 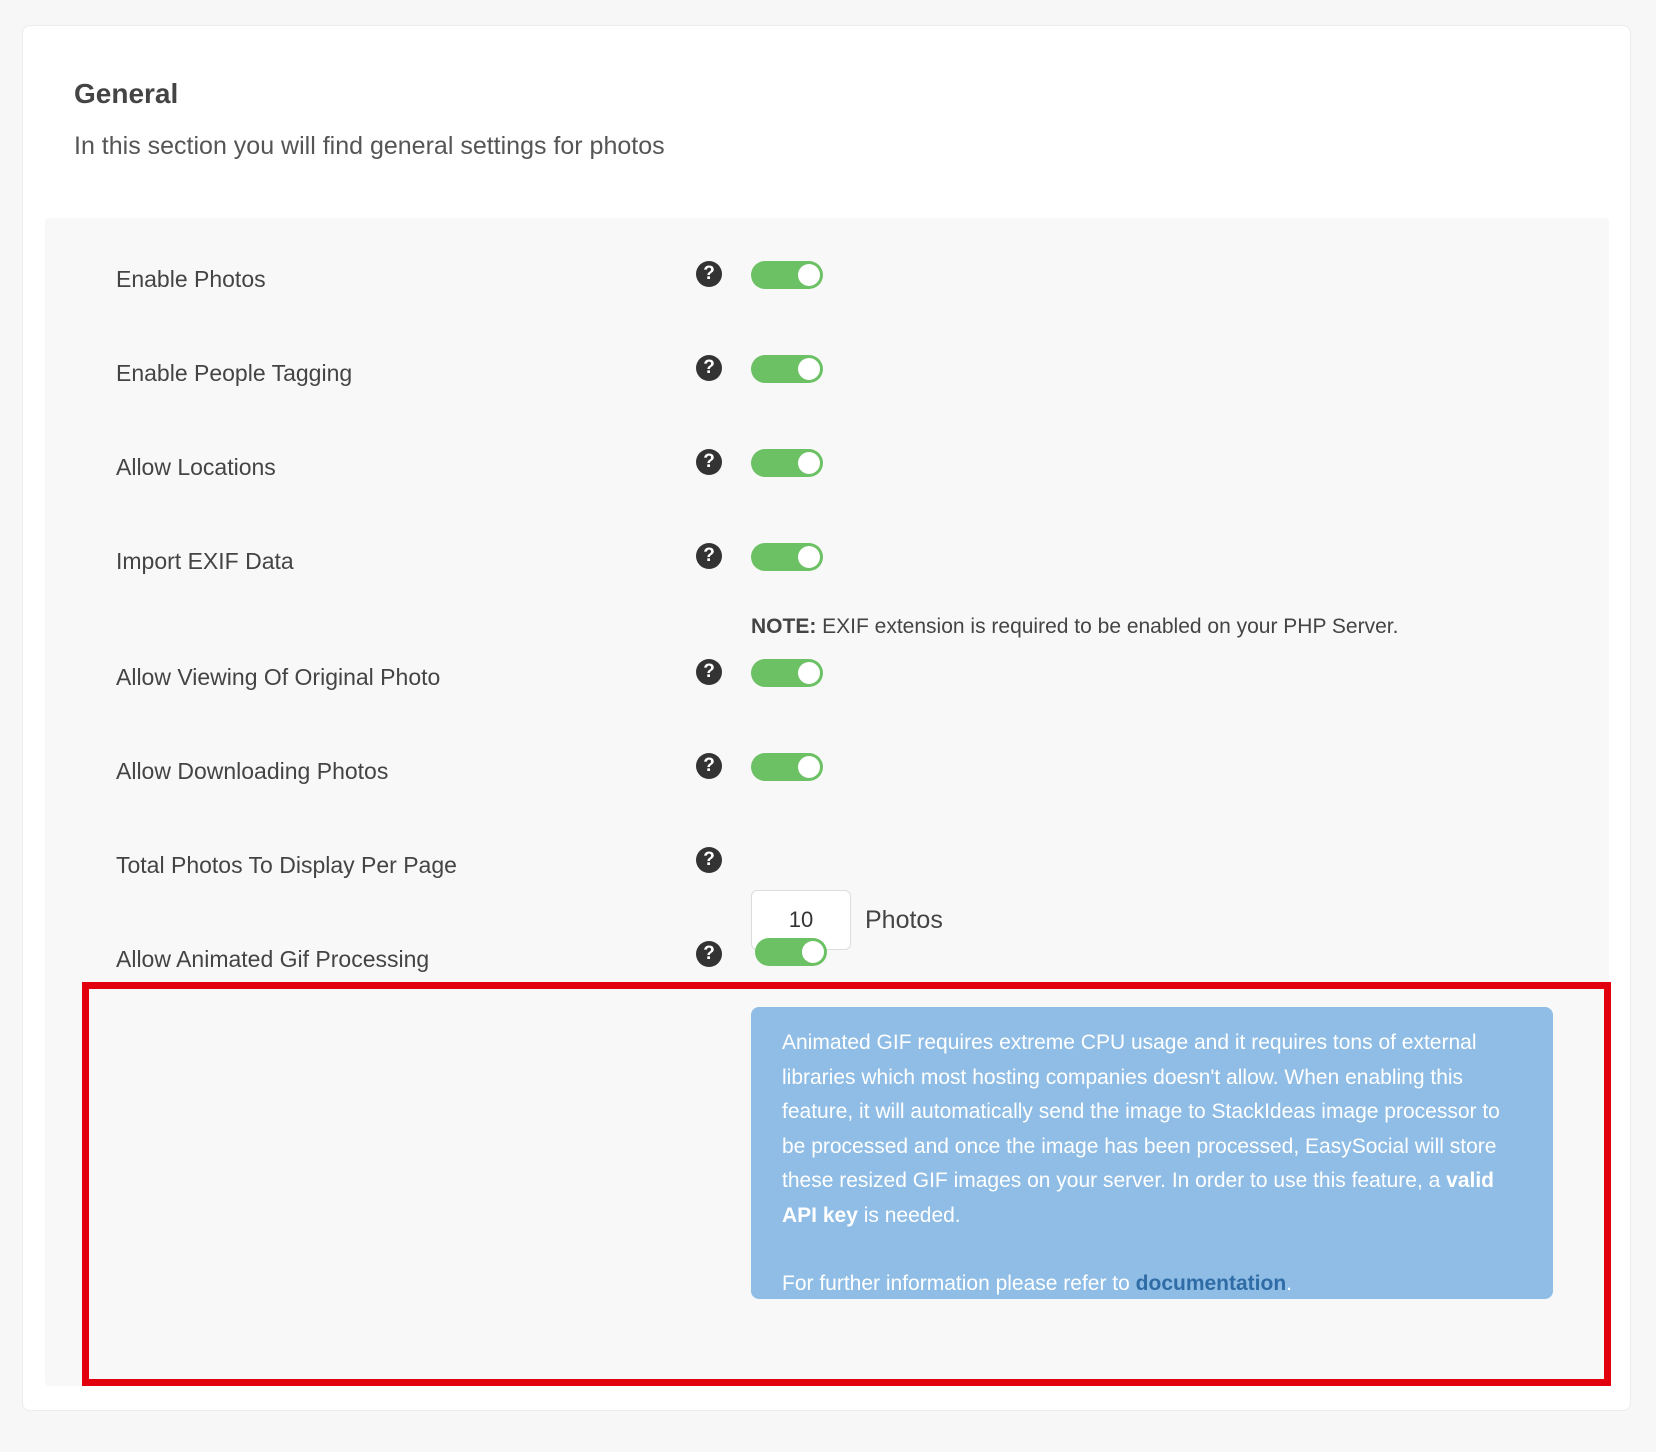 I want to click on setting-label-allow-locations: Allow Locations, so click(x=196, y=467).